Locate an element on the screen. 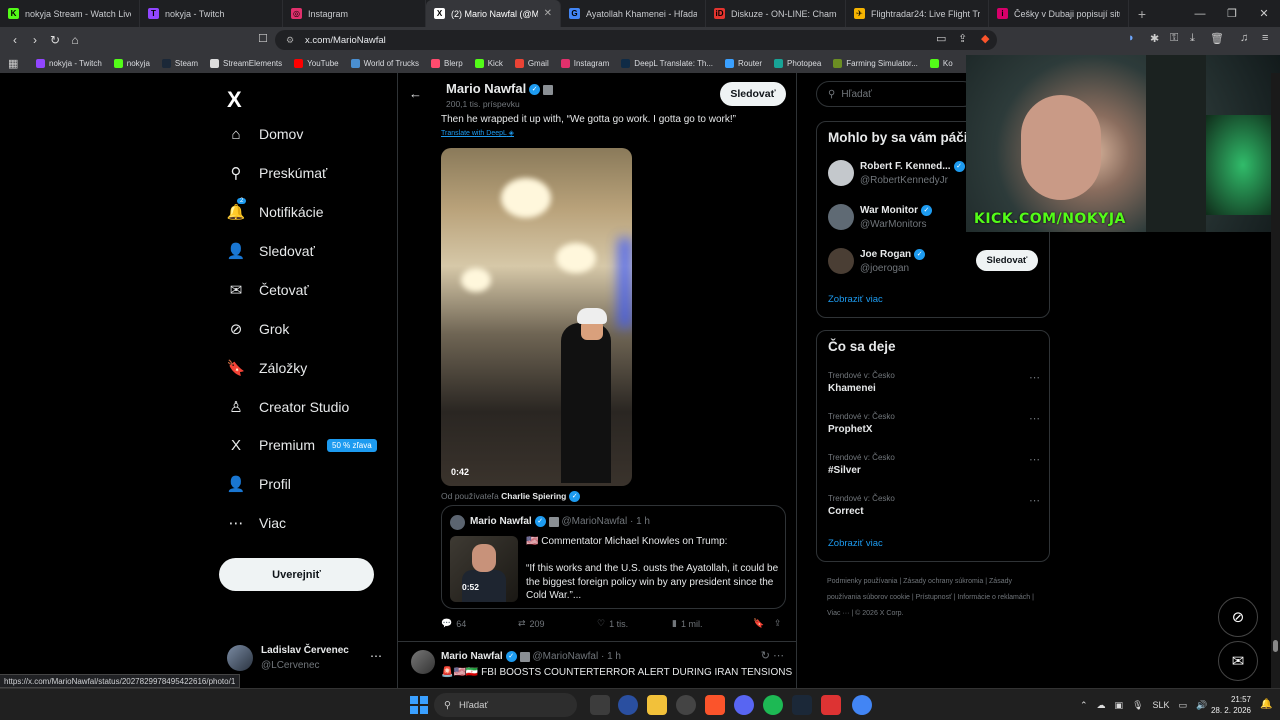 The width and height of the screenshot is (1280, 720). search-input: ⚲ Hľadať is located at coordinates (896, 94).